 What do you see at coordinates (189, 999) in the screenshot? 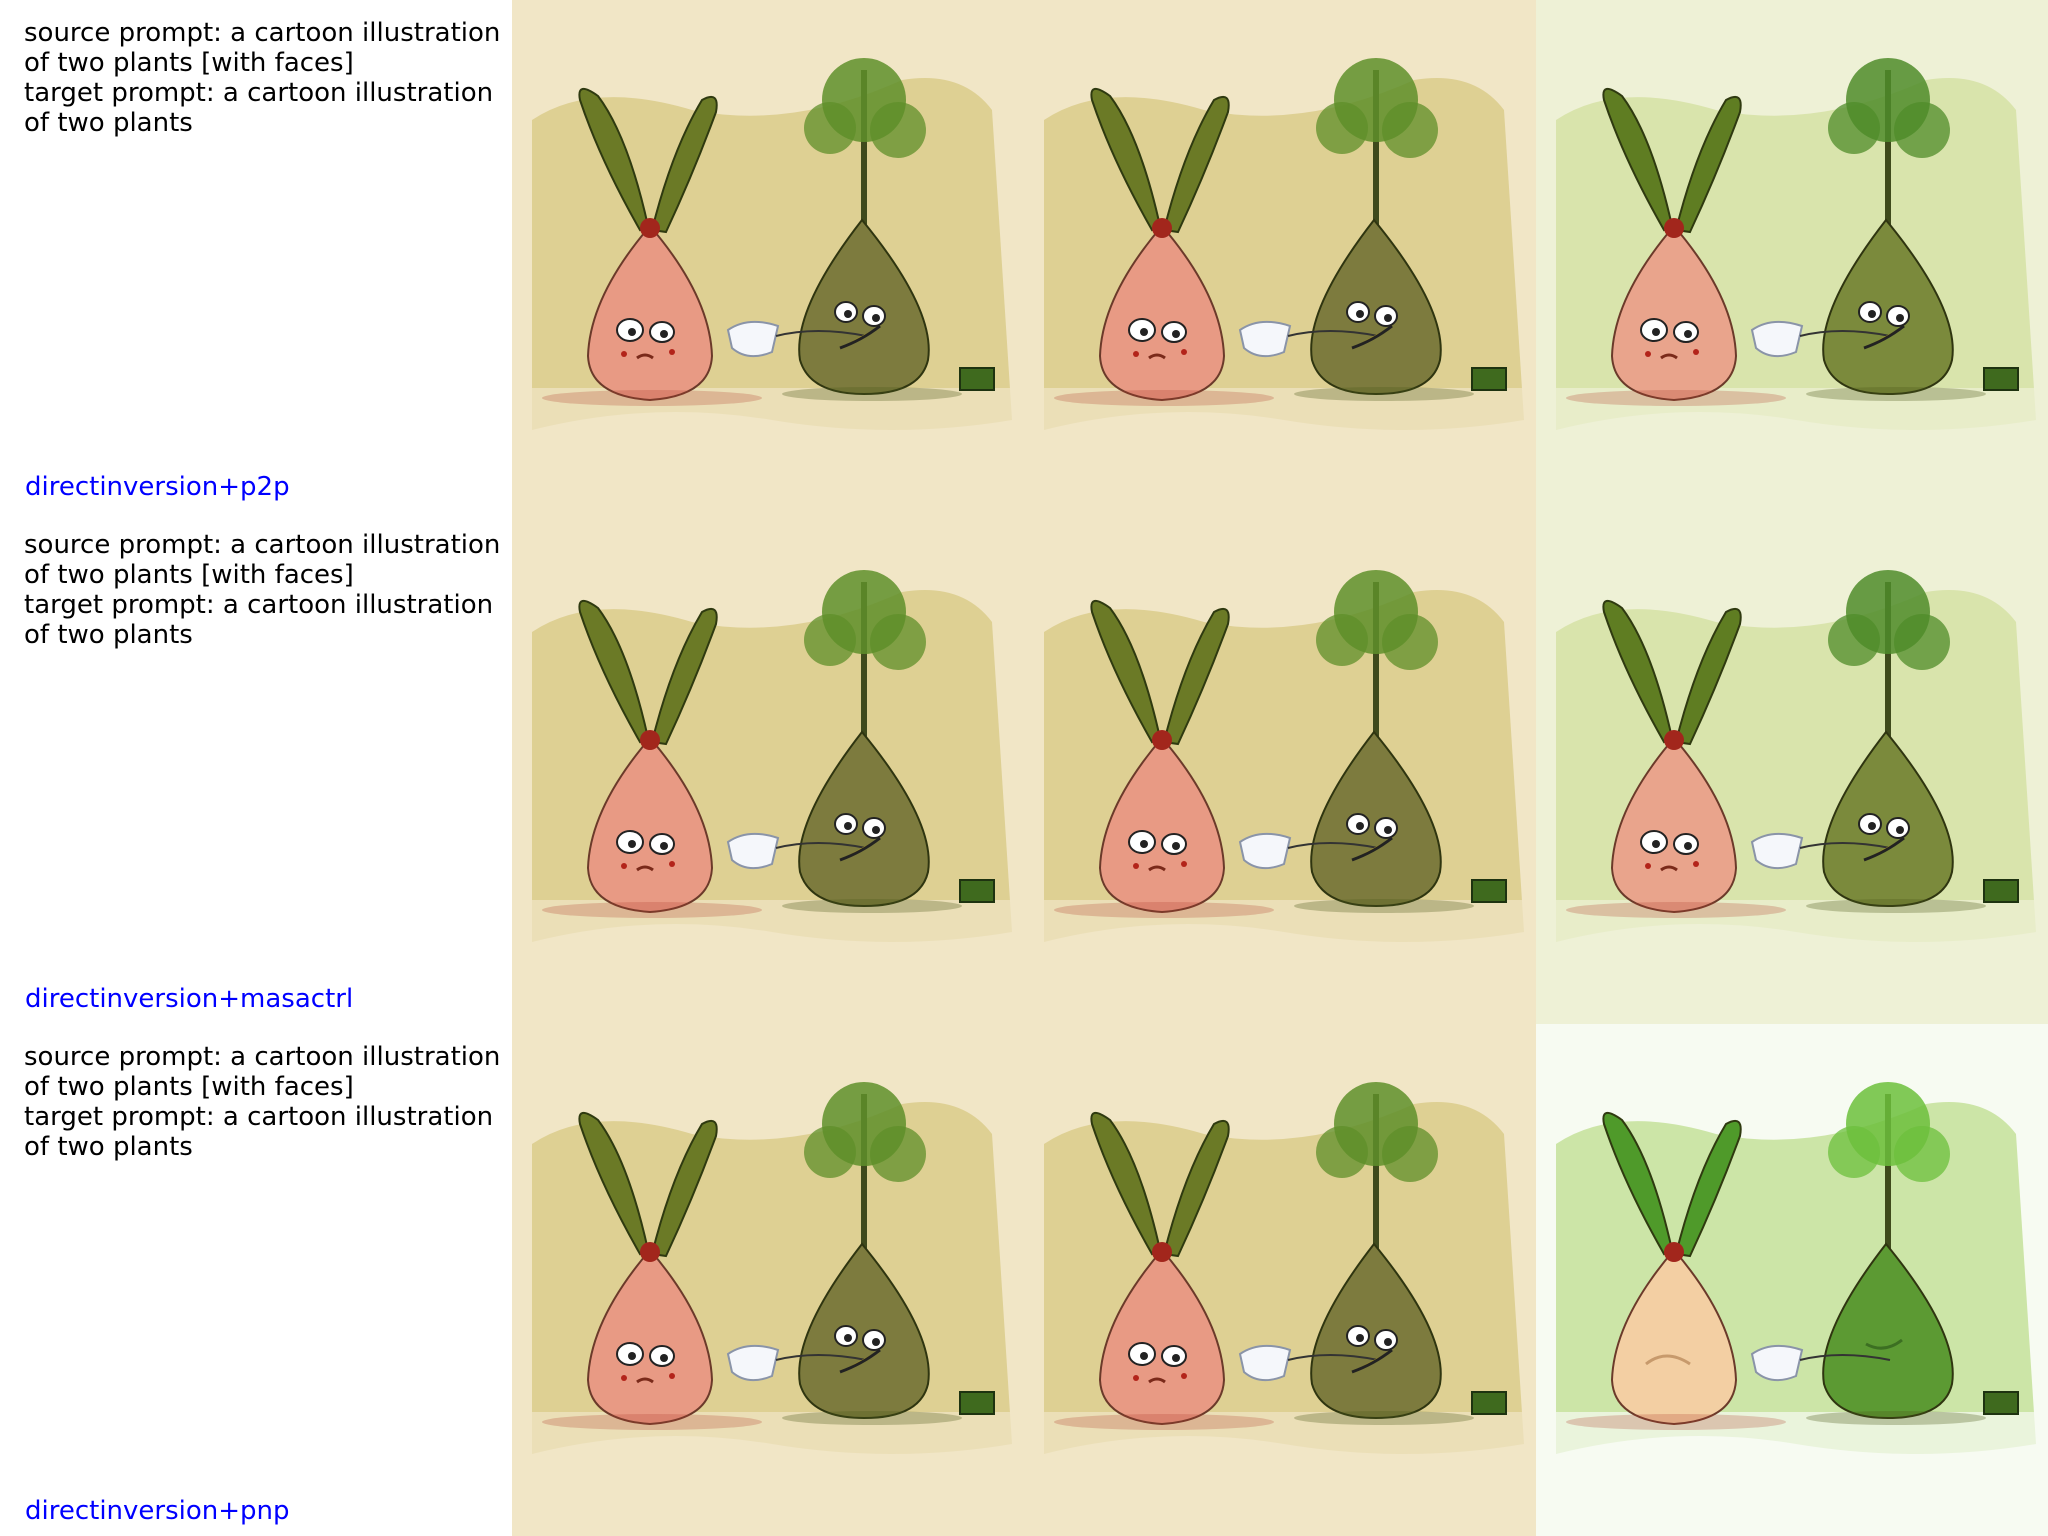
I see `method-label: directinversion+masactrl` at bounding box center [189, 999].